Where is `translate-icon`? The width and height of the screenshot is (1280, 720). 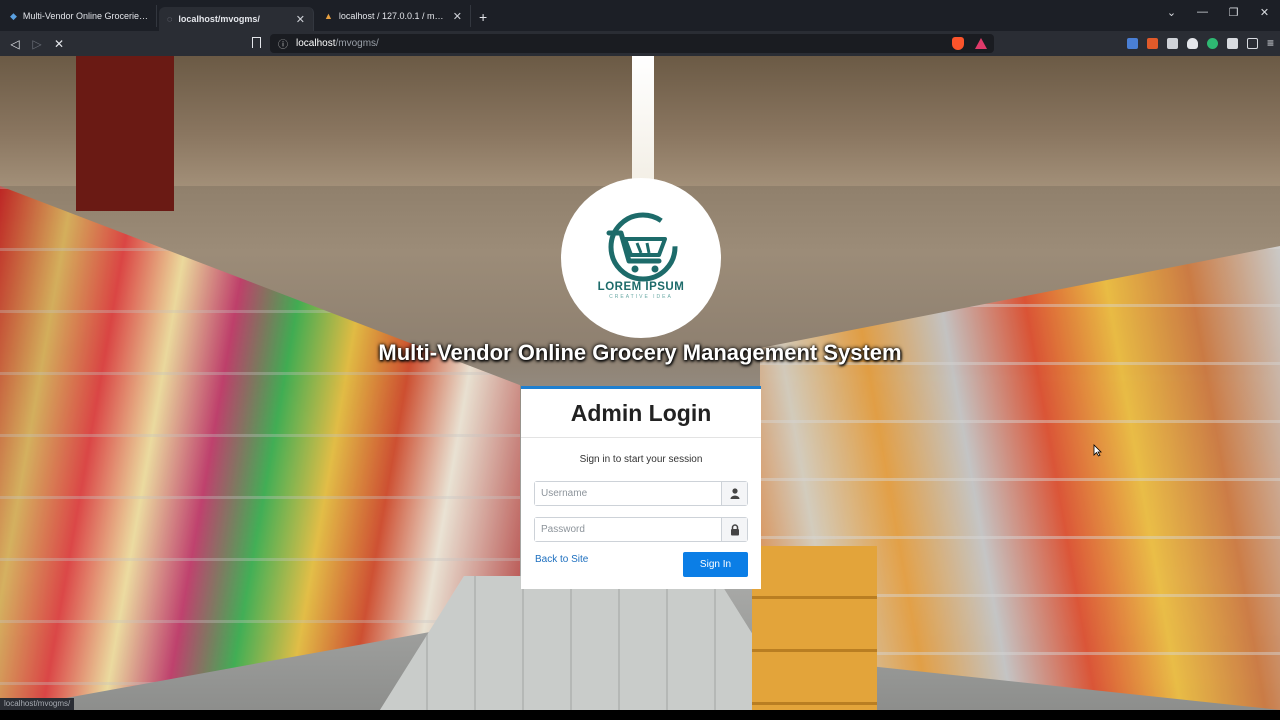 translate-icon is located at coordinates (1132, 43).